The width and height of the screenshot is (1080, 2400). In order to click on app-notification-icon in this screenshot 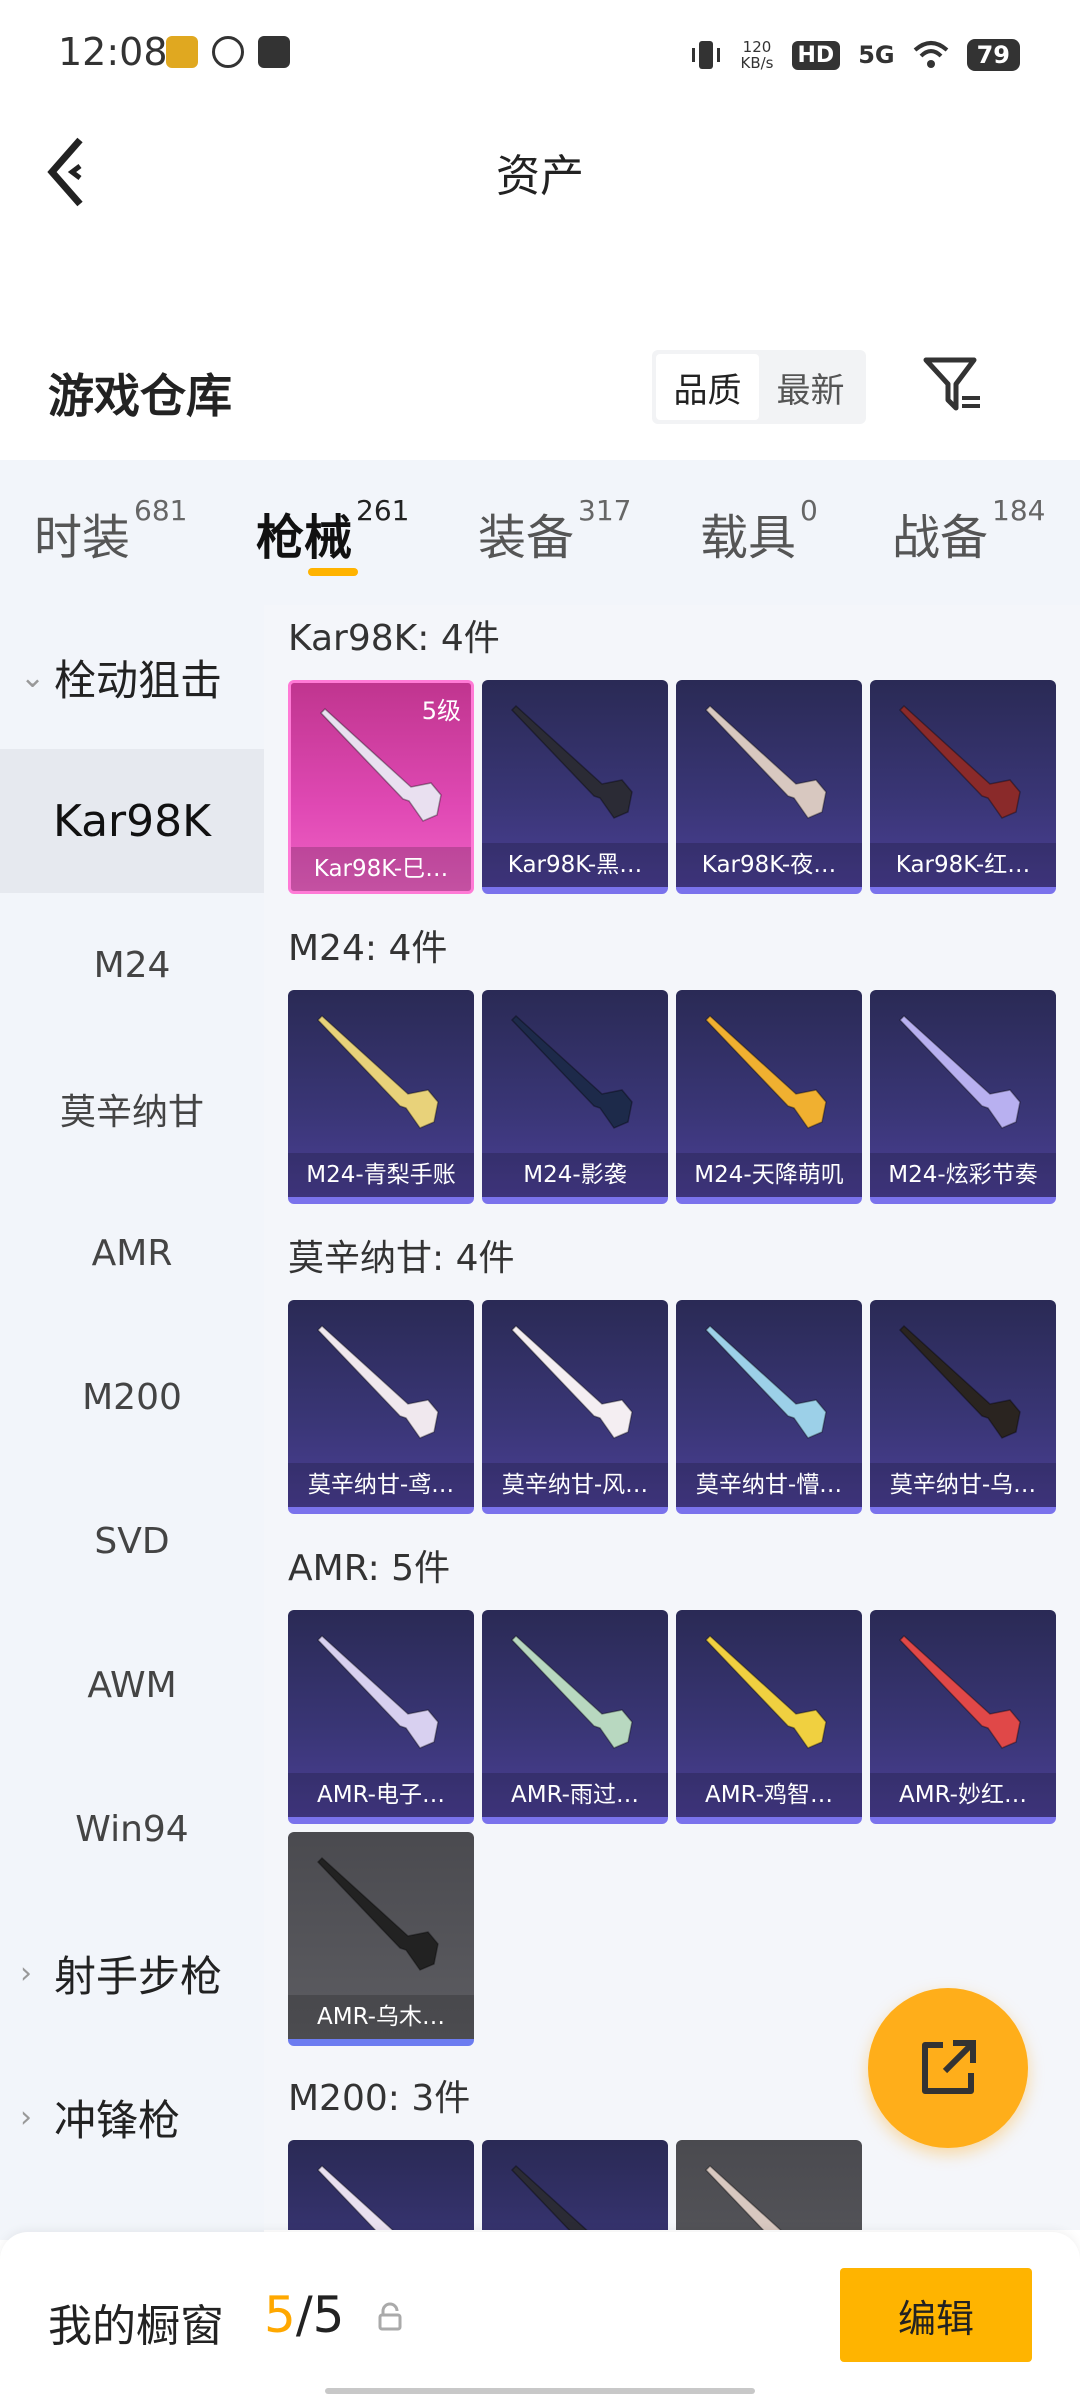, I will do `click(182, 52)`.